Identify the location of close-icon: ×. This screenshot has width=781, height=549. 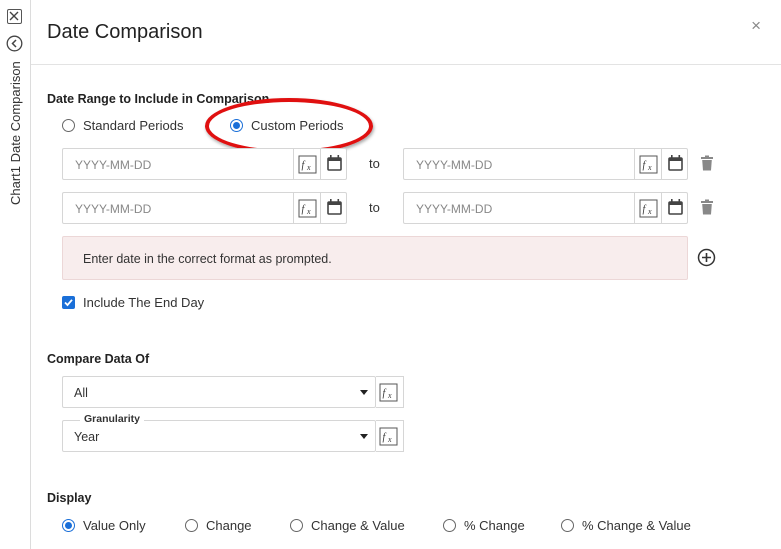
(756, 26).